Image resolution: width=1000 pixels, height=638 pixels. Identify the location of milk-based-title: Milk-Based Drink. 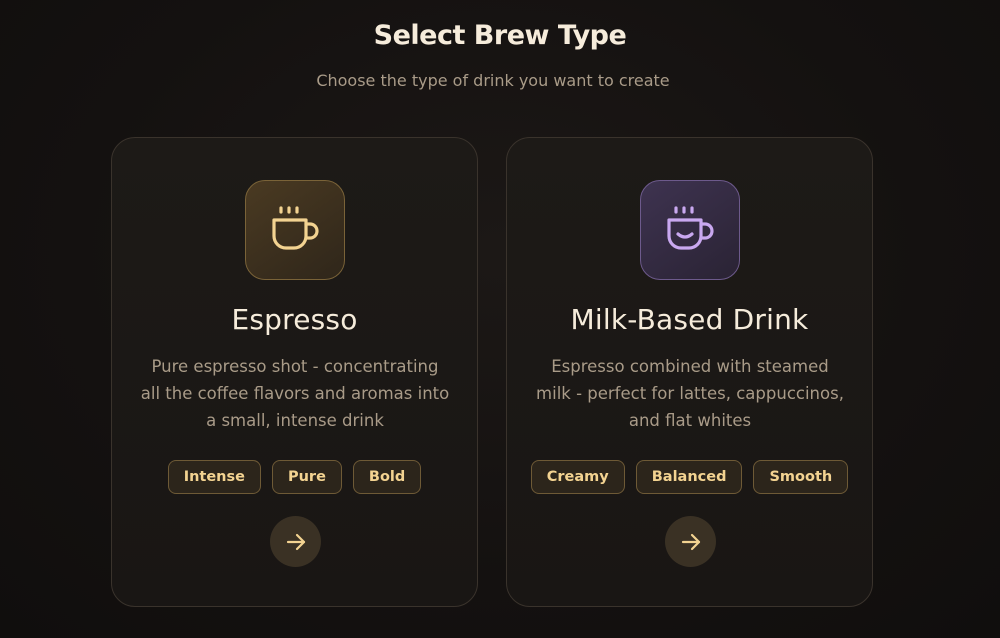
(689, 319).